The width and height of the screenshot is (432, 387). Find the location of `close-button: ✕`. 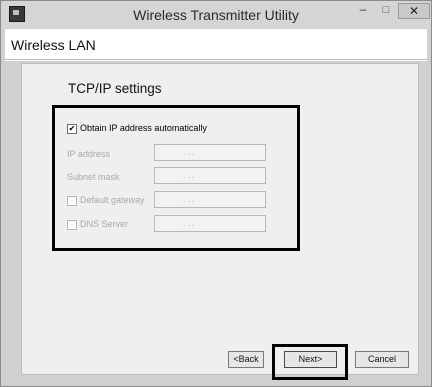

close-button: ✕ is located at coordinates (414, 11).